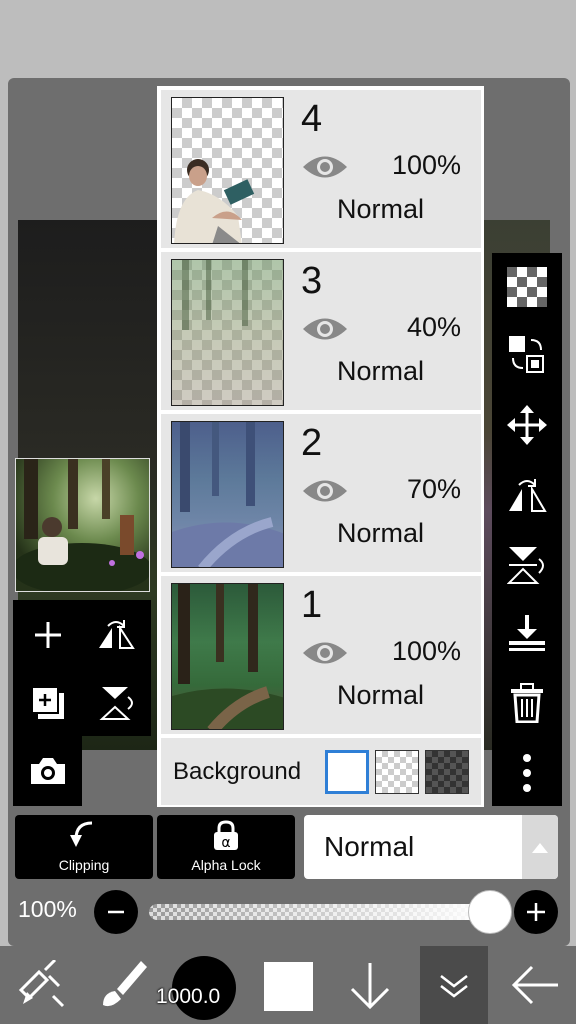 The height and width of the screenshot is (1024, 576). I want to click on flip-horizontal-right-button, so click(527, 495).